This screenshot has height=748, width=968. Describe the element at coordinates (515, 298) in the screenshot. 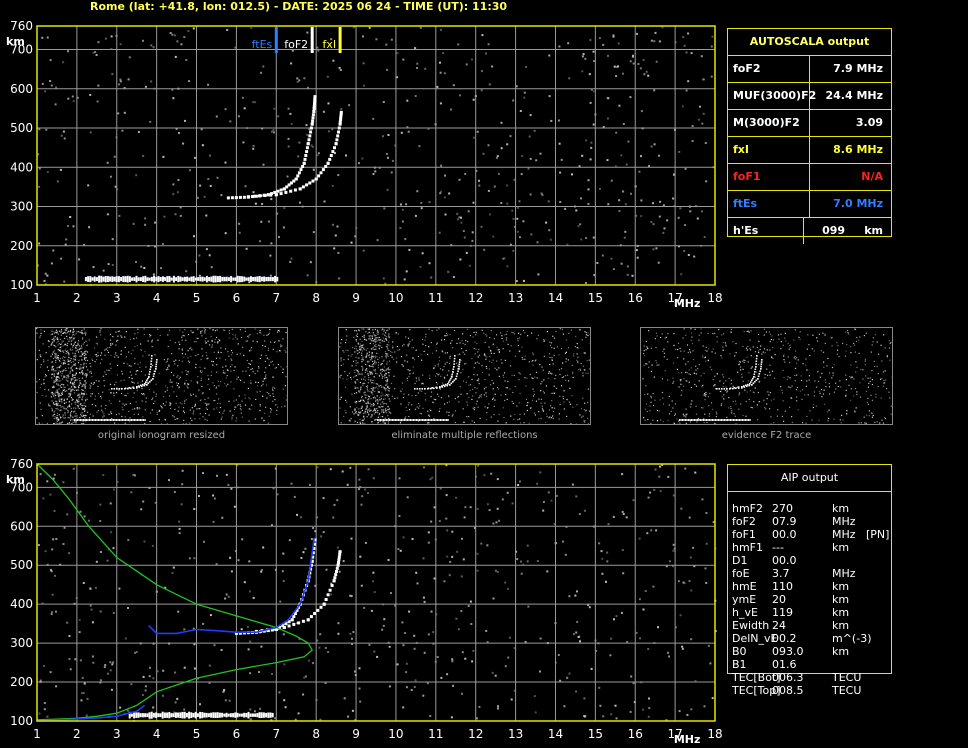

I see `x-tick-label: 13` at that location.